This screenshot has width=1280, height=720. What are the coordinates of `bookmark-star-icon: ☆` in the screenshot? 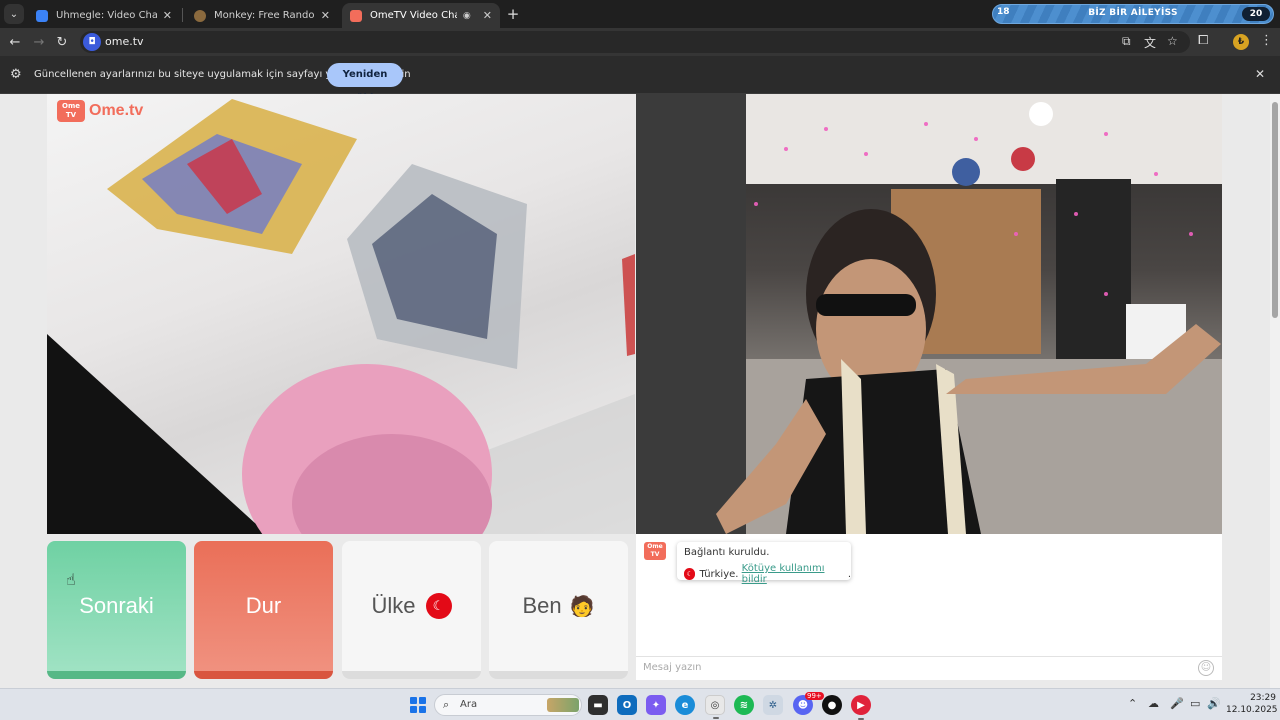 It's located at (1172, 41).